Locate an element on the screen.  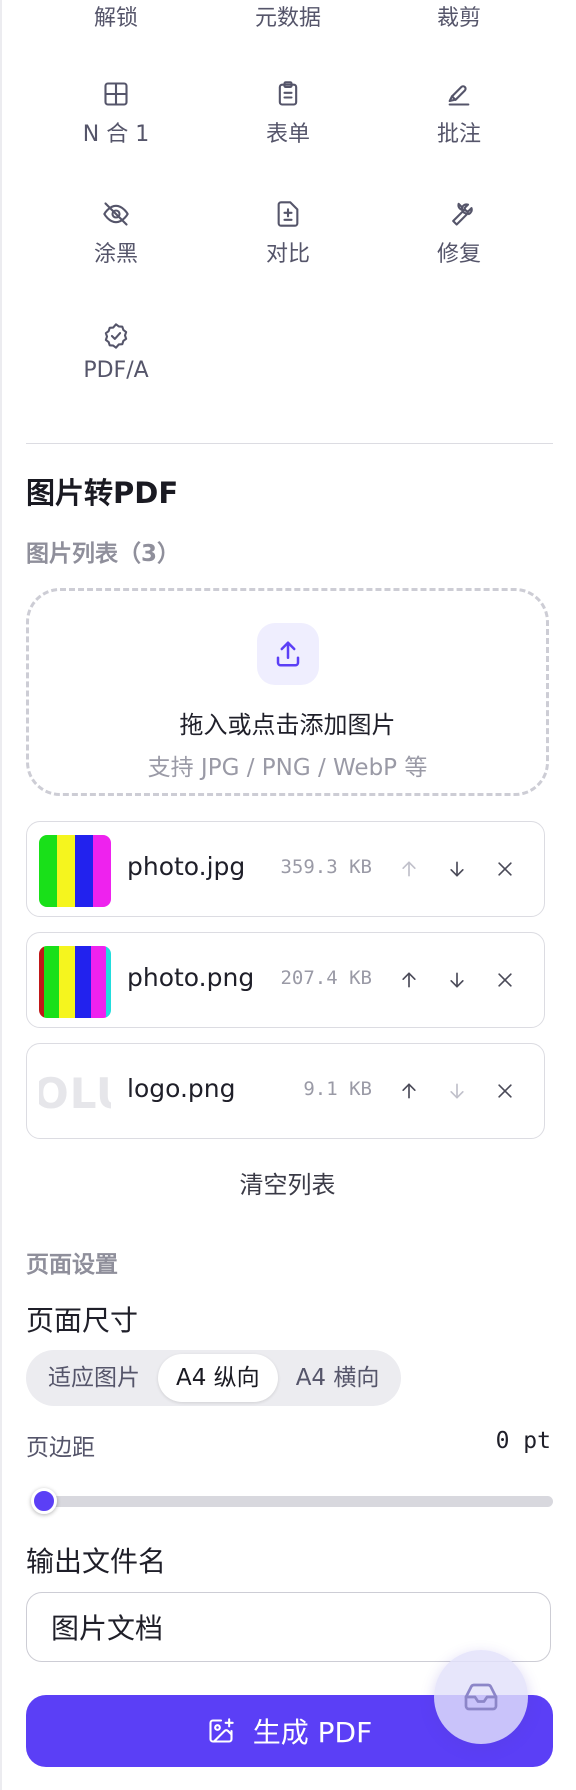
file-name: photo.jpg is located at coordinates (186, 866).